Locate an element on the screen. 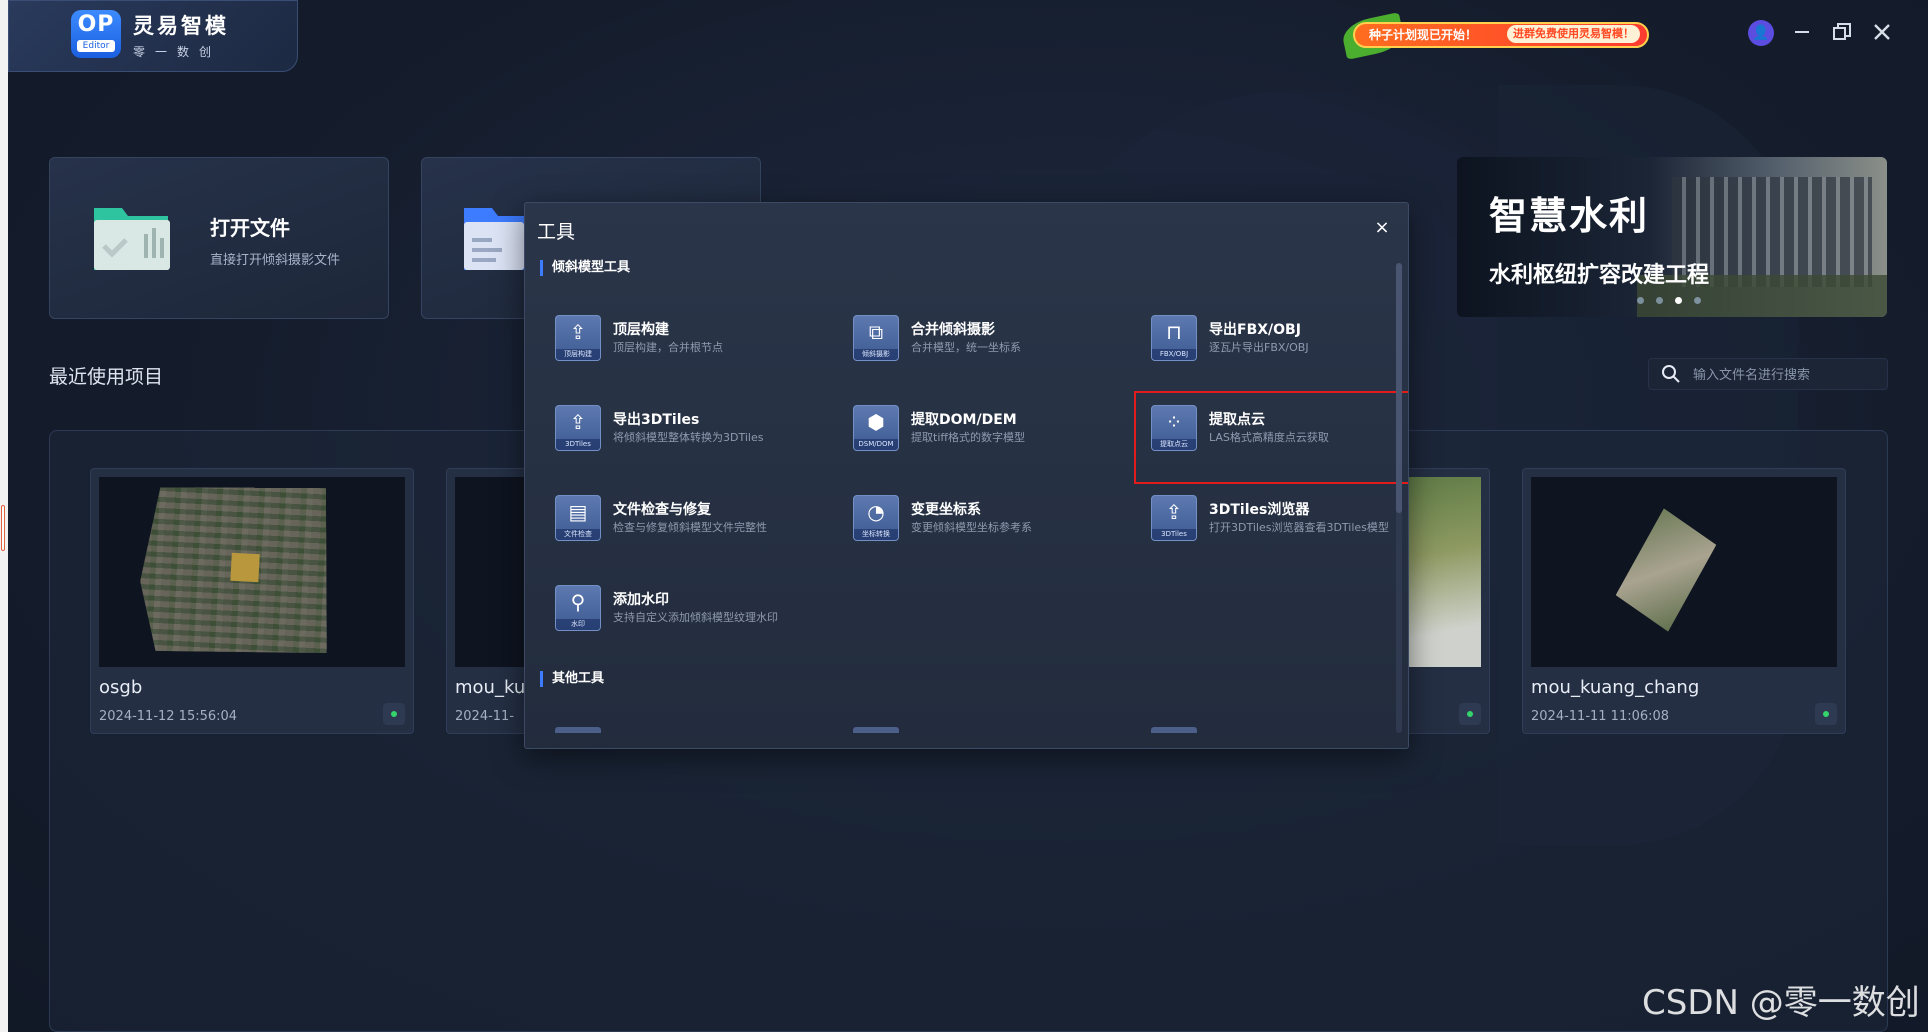 Image resolution: width=1928 pixels, height=1032 pixels. project-card: osgb 2024-11-12 15:56:04 is located at coordinates (252, 601).